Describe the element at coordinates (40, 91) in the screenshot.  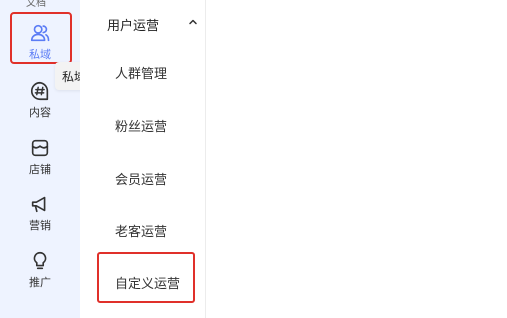
I see `hashtag-chat-icon` at that location.